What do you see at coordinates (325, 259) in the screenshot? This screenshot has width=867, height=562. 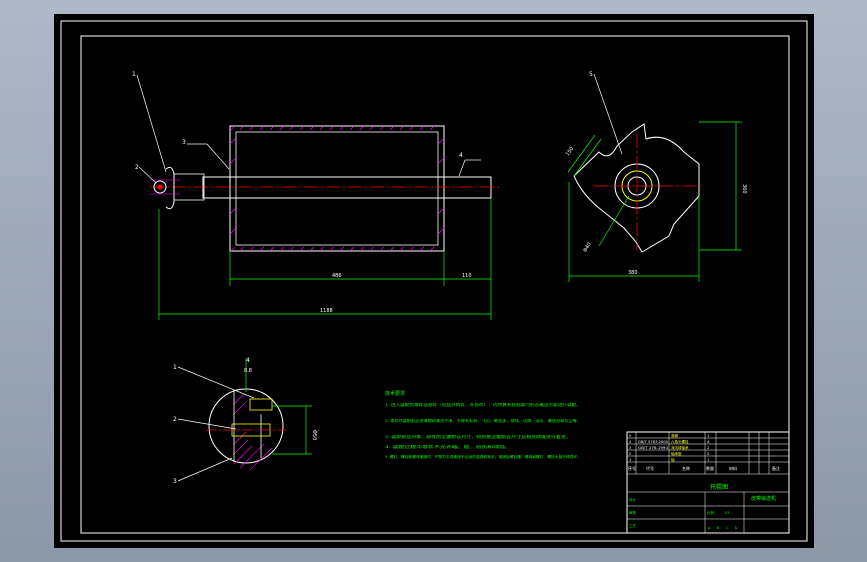 I see `front-dimensions` at bounding box center [325, 259].